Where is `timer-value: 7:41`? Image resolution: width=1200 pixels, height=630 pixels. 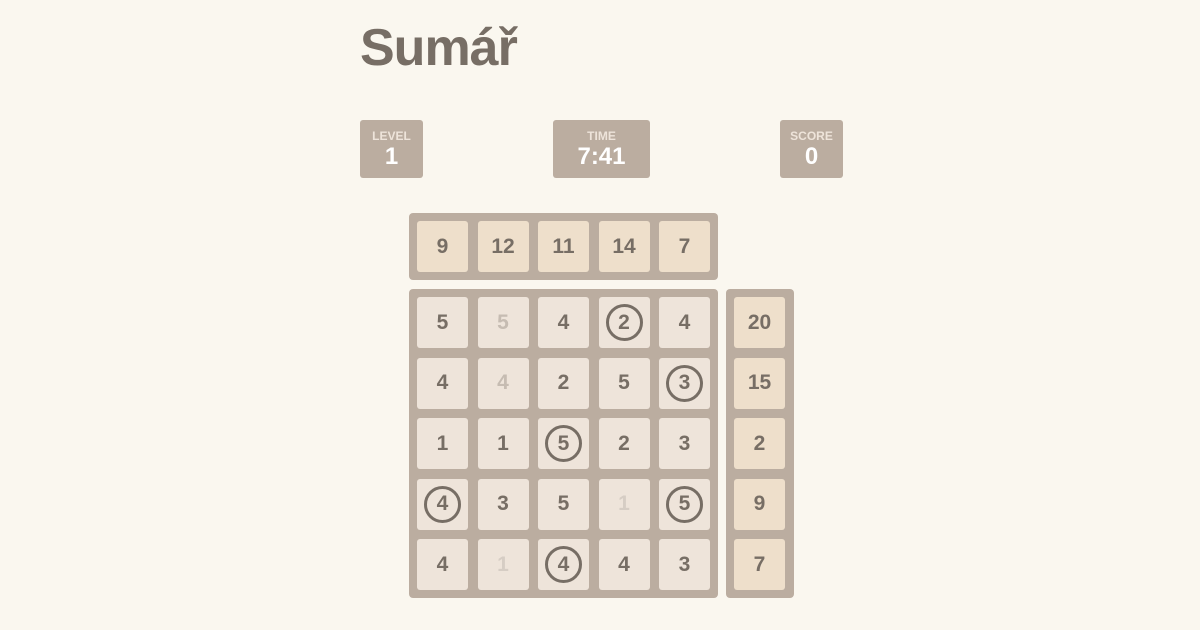
timer-value: 7:41 is located at coordinates (601, 156).